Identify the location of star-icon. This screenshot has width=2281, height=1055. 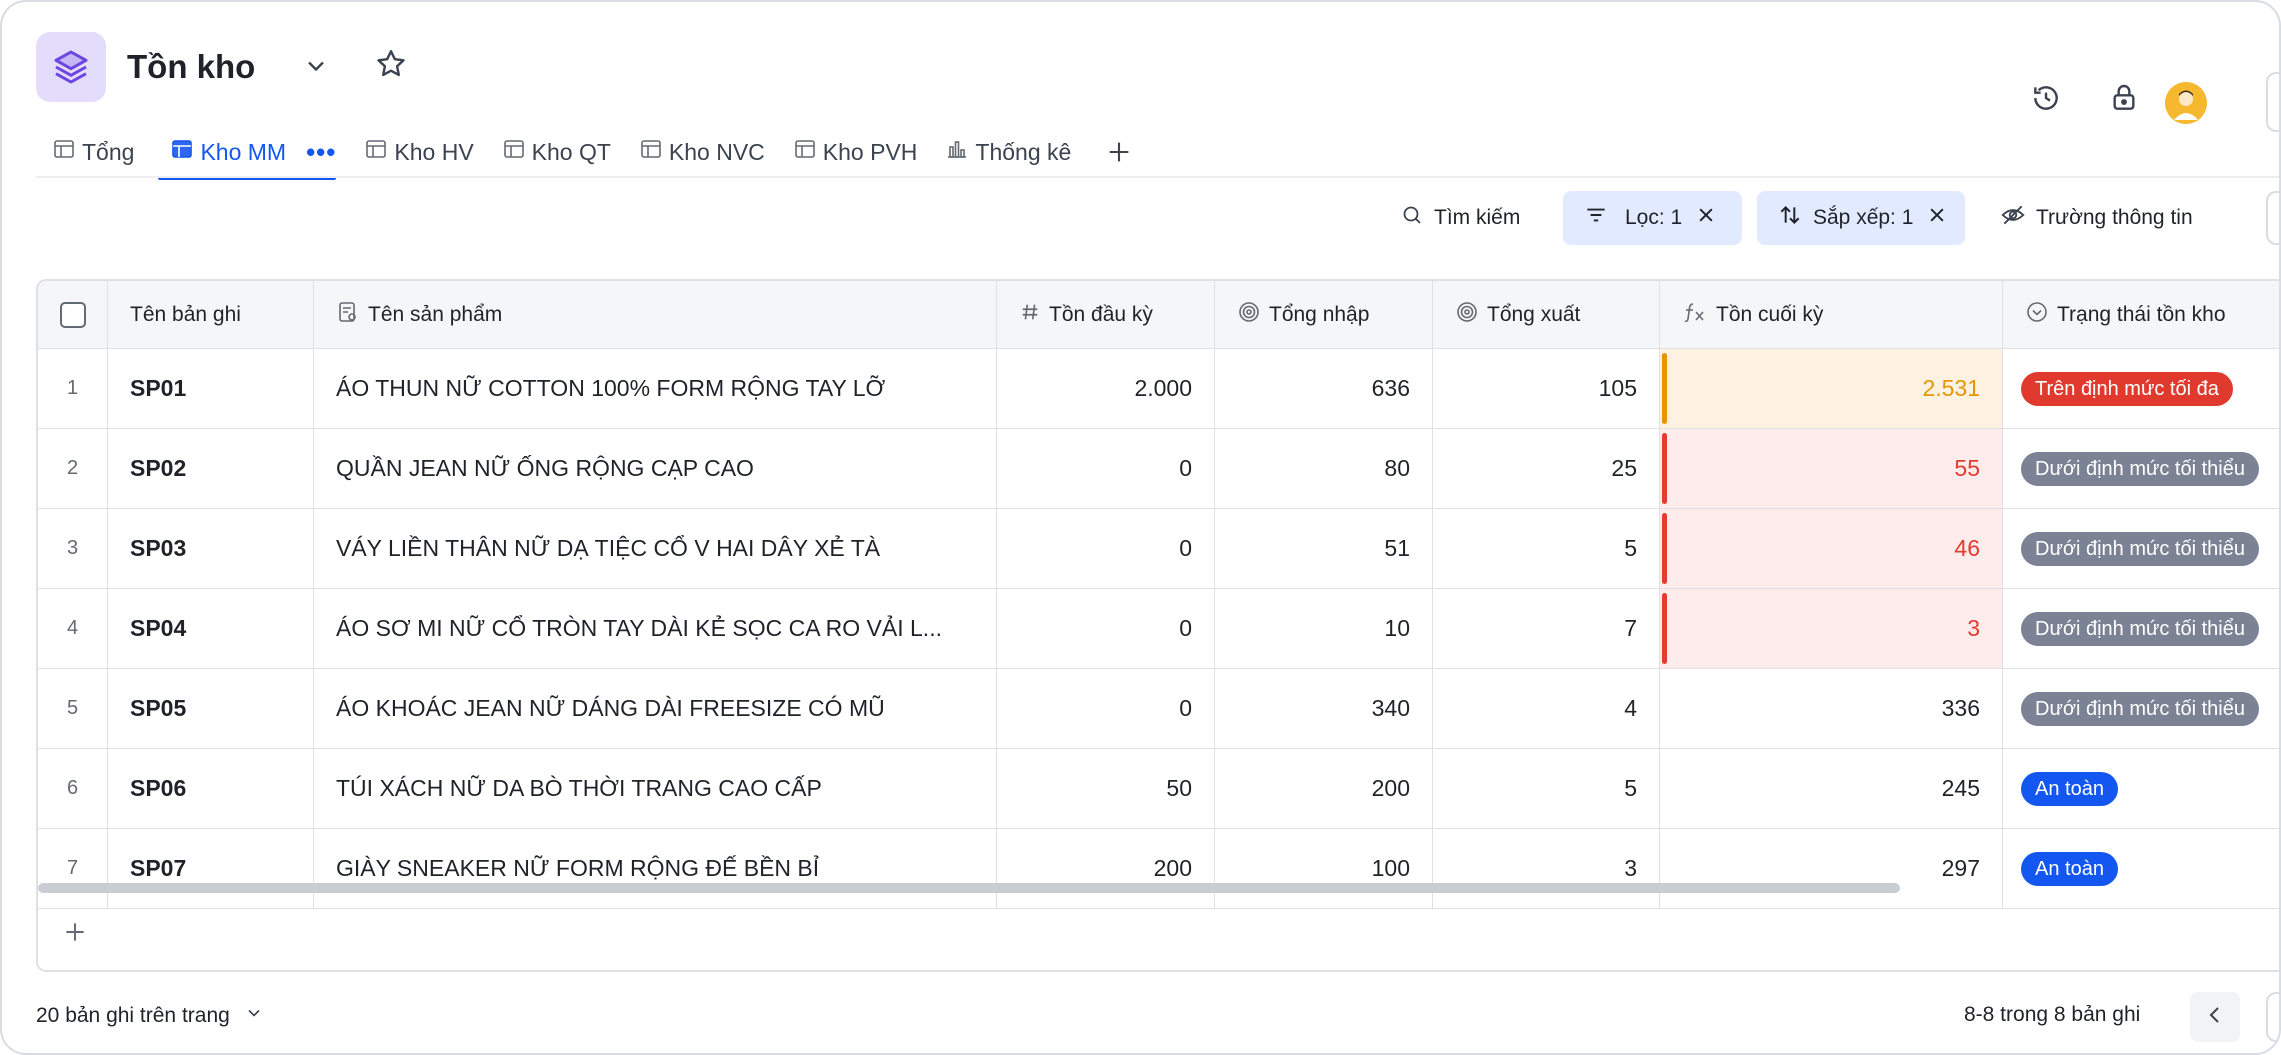
(391, 64).